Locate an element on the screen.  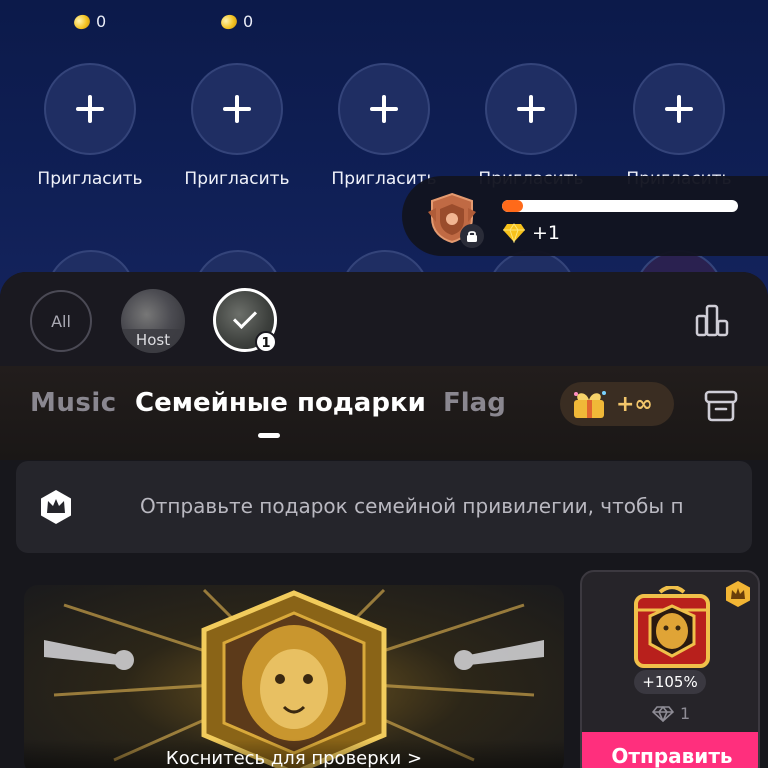
tab-flag: Flag is located at coordinates (474, 403).